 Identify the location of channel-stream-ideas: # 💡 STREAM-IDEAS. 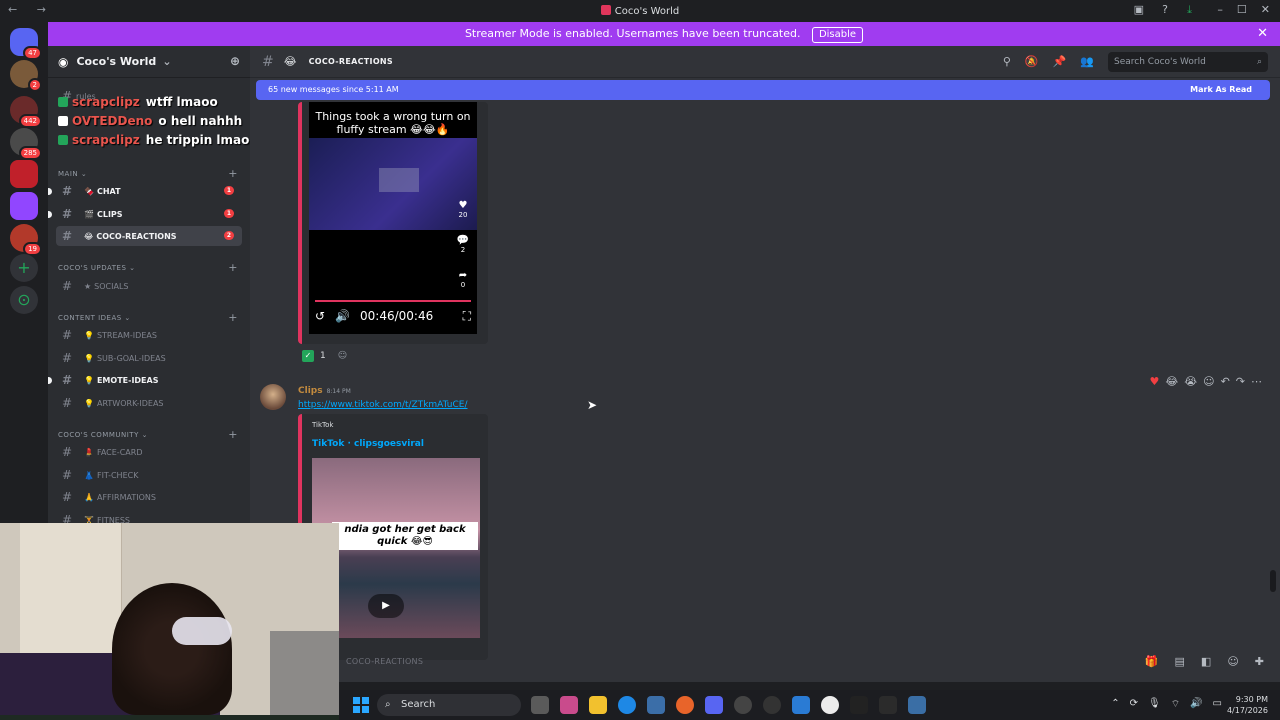
(149, 335).